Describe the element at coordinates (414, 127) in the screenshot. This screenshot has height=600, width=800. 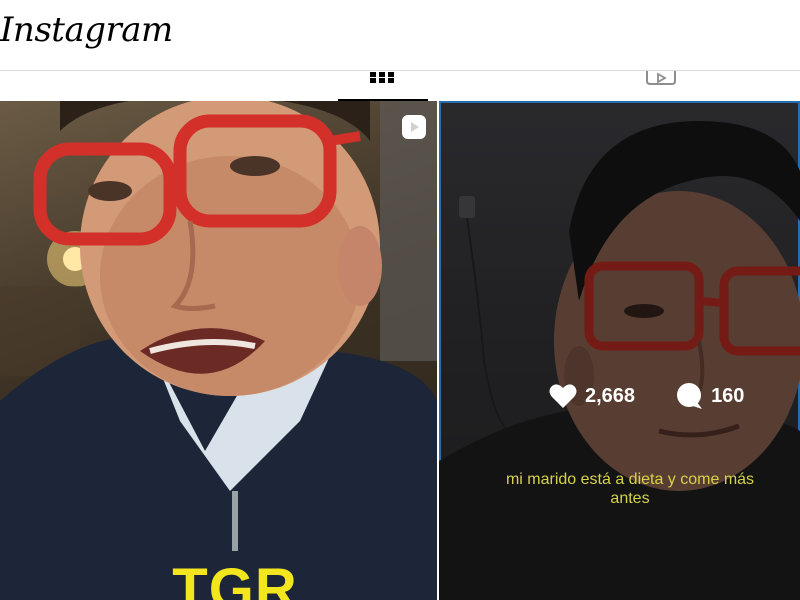
I see `reel-play-icon` at that location.